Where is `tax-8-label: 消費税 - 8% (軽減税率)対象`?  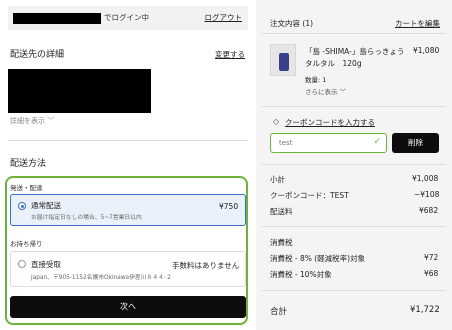 tax-8-label: 消費税 - 8% (軽減税率)対象 is located at coordinates (318, 258).